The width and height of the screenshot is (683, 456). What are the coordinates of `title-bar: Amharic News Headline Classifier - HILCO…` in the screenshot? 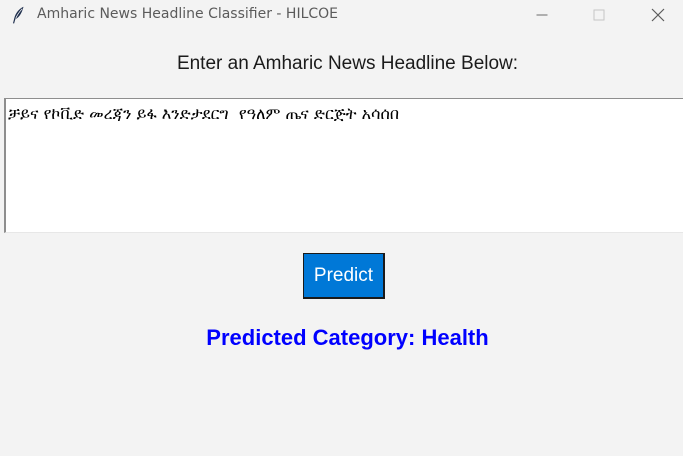 It's located at (341, 15).